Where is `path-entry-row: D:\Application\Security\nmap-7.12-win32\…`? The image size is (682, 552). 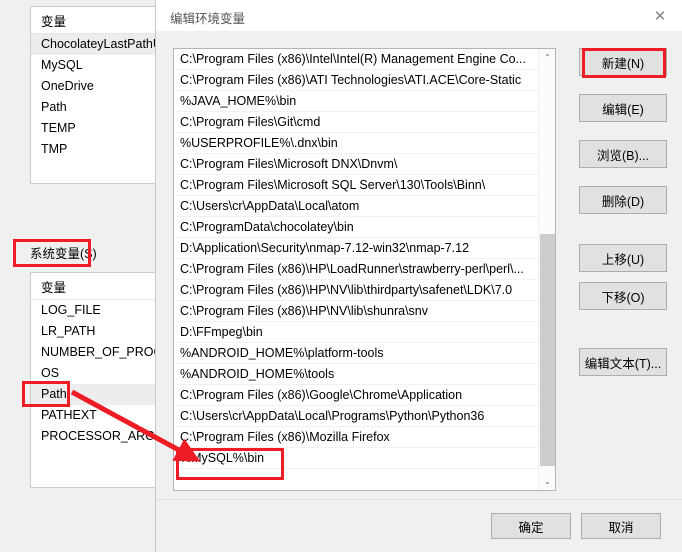
path-entry-row: D:\Application\Security\nmap-7.12-win32\… is located at coordinates (356, 248).